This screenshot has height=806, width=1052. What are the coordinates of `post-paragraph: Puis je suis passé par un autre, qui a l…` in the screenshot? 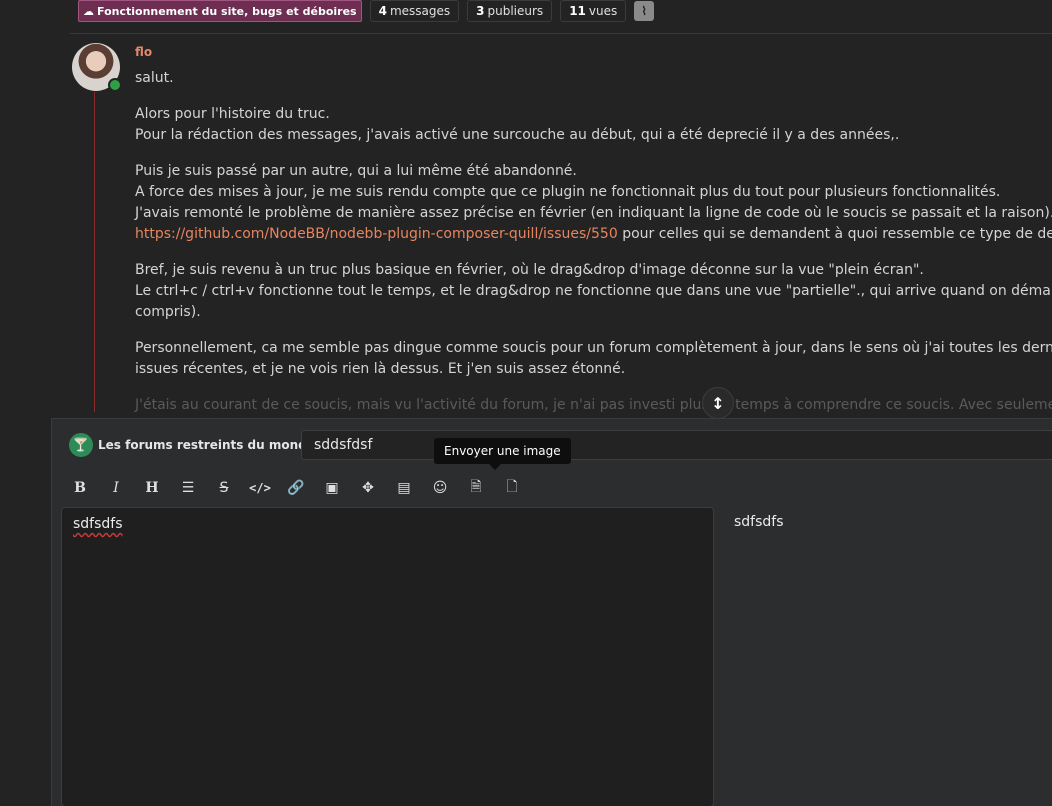 It's located at (593, 203).